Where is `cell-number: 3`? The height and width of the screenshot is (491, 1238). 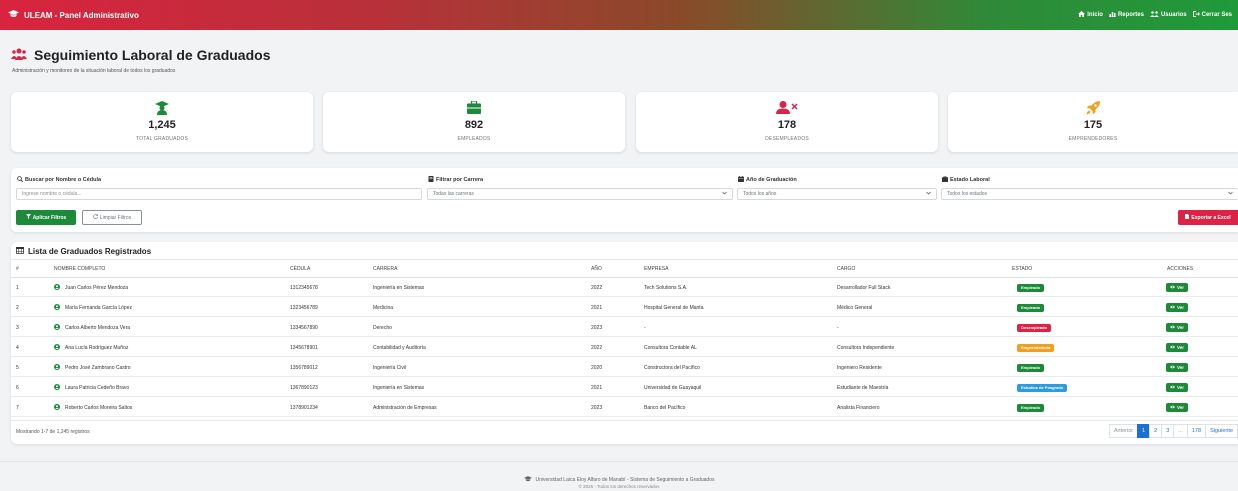 cell-number: 3 is located at coordinates (17, 327).